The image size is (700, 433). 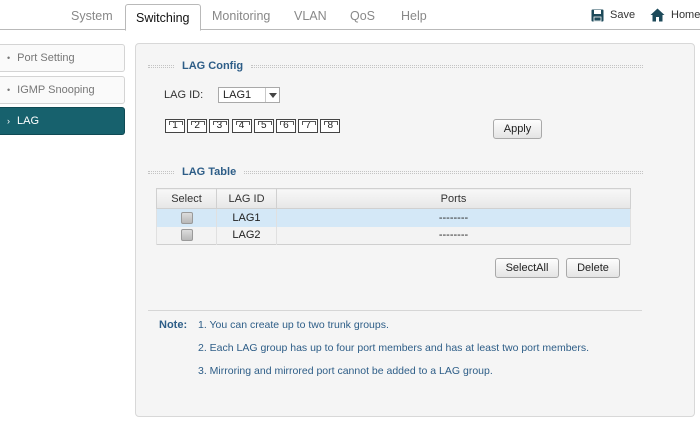 What do you see at coordinates (241, 126) in the screenshot?
I see `port-4: 4` at bounding box center [241, 126].